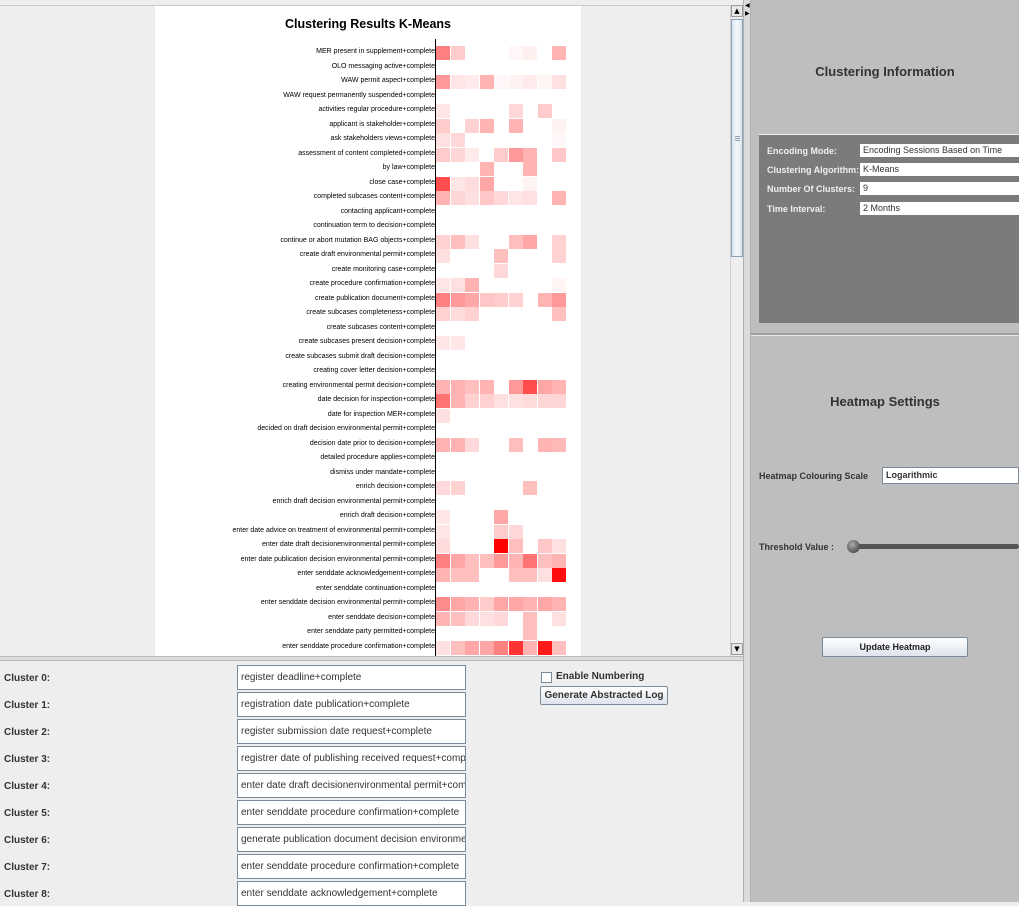 This screenshot has height=906, width=1019. What do you see at coordinates (747, 451) in the screenshot?
I see `vertical-splitter: ◀ ▶` at bounding box center [747, 451].